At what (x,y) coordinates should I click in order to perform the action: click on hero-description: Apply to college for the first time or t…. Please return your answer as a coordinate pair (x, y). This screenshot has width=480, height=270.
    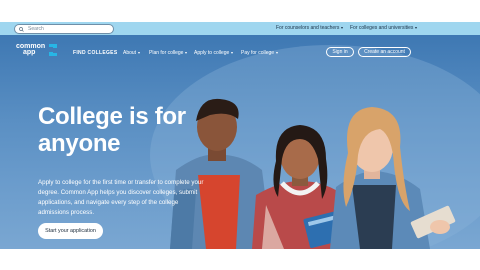
    Looking at the image, I should click on (121, 197).